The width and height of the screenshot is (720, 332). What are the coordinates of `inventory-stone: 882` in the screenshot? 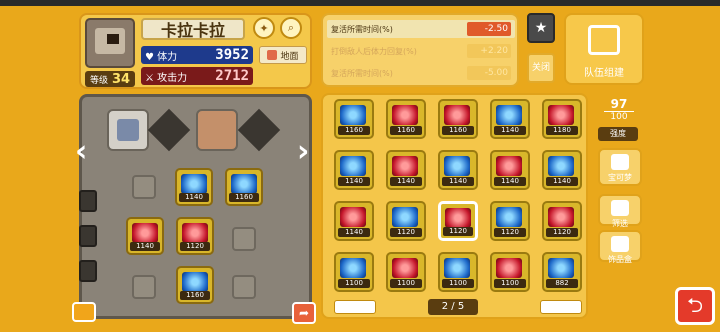 It's located at (562, 272).